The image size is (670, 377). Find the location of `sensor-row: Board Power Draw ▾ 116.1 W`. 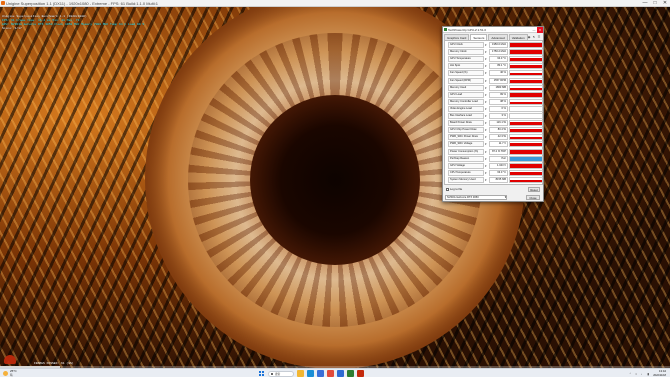

sensor-row: Board Power Draw ▾ 116.1 W is located at coordinates (494, 123).